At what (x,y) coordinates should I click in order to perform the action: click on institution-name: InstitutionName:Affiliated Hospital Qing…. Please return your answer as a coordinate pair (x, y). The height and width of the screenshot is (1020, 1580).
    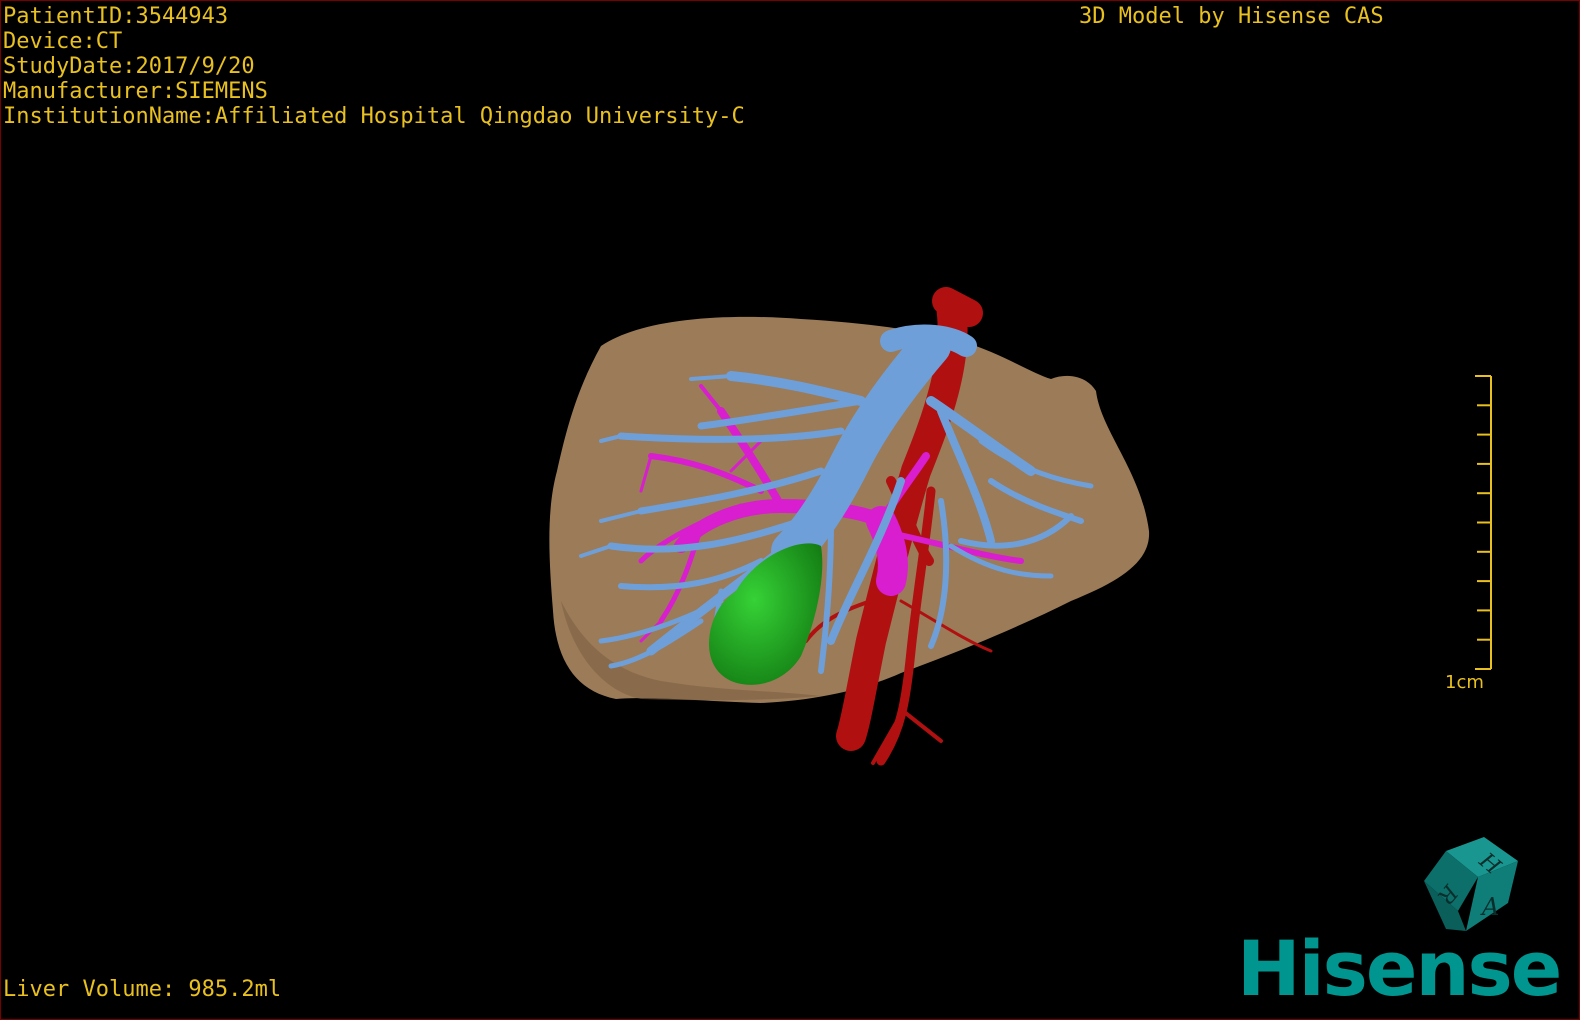
    Looking at the image, I should click on (374, 116).